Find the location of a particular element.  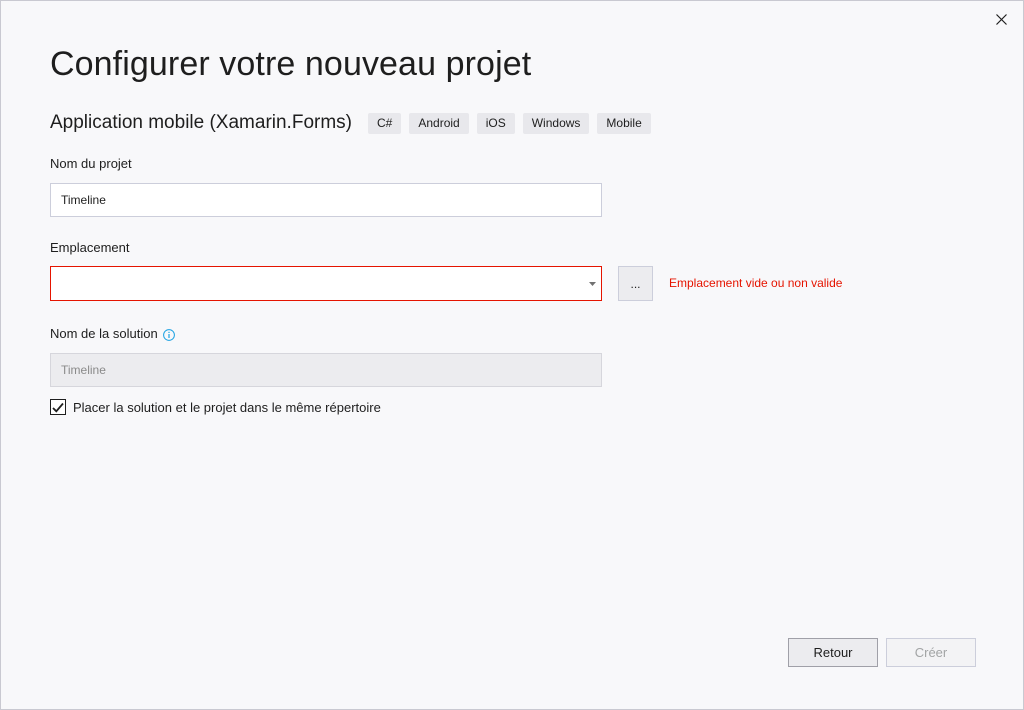

solution-name-label: Nom de la solution is located at coordinates (112, 333).